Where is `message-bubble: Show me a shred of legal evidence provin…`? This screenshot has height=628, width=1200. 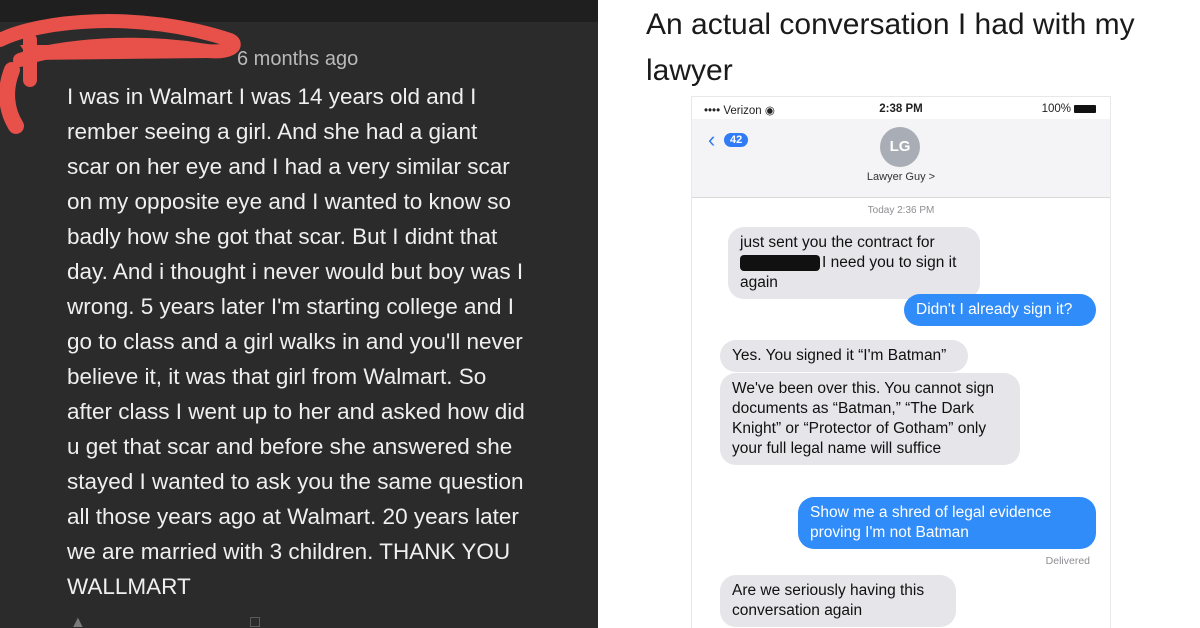 message-bubble: Show me a shred of legal evidence provin… is located at coordinates (947, 523).